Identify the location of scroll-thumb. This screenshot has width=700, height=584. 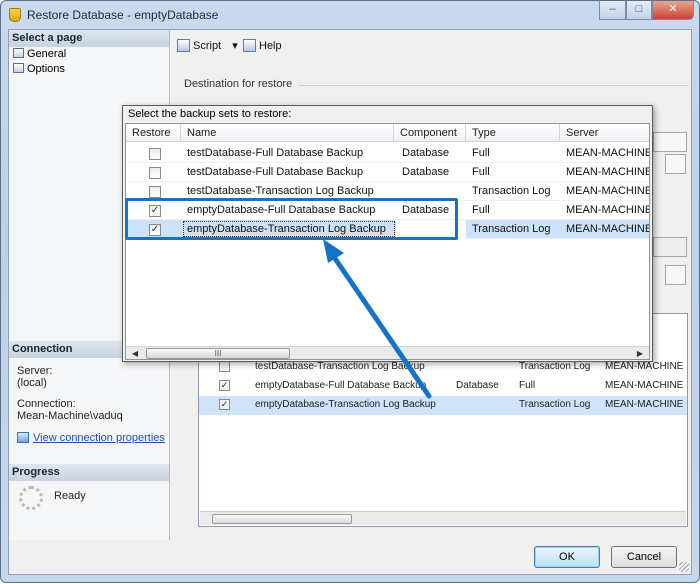
(282, 519).